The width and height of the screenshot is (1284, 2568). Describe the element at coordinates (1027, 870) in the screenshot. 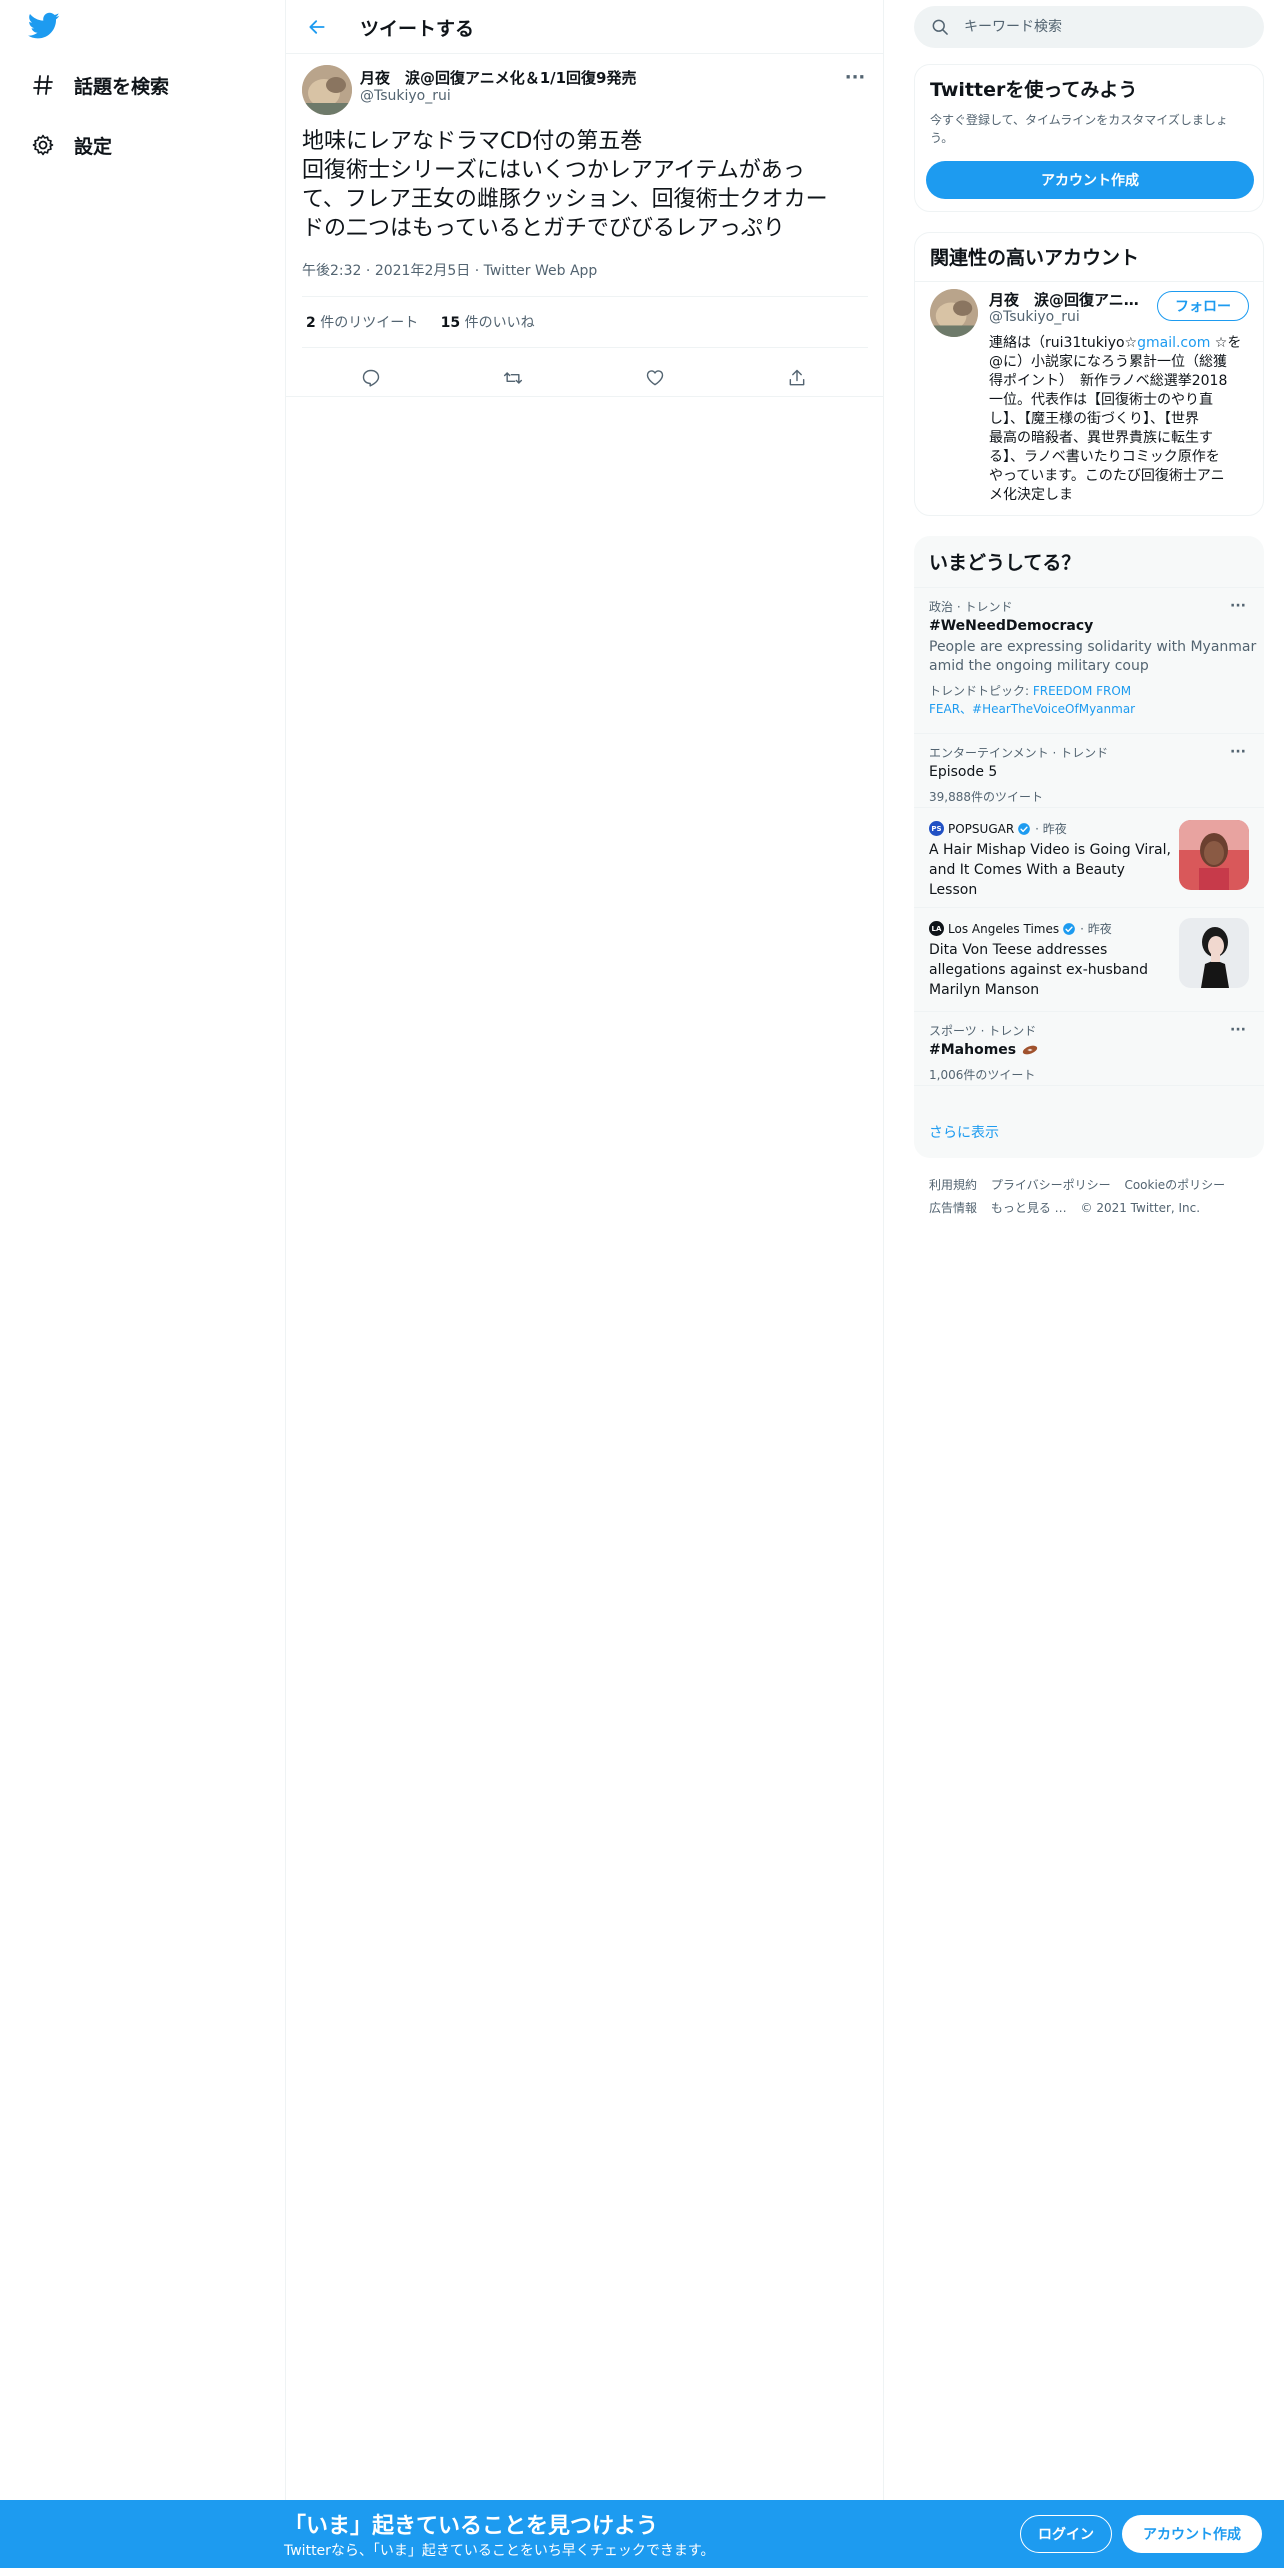

I see `news-title-line: and It Comes With a Beauty` at that location.